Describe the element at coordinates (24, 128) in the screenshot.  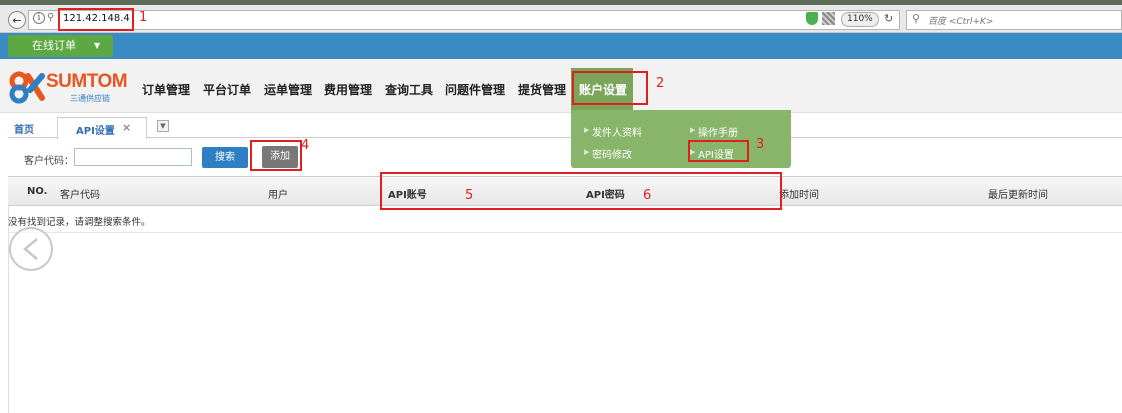
I see `tab-home: 首页` at that location.